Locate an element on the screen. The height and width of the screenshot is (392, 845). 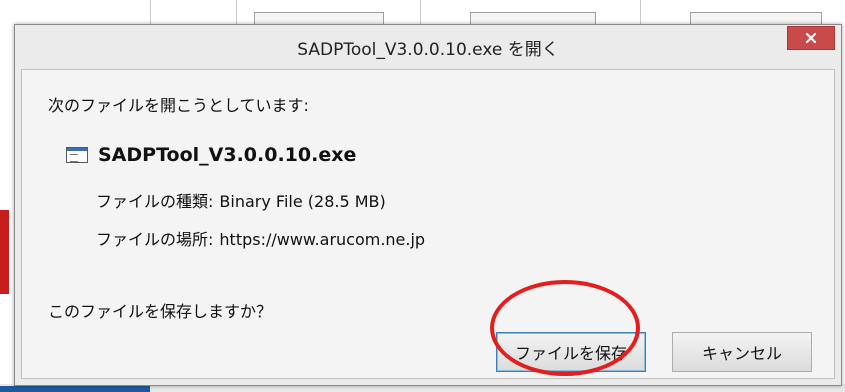
background-red-banner is located at coordinates (4, 252).